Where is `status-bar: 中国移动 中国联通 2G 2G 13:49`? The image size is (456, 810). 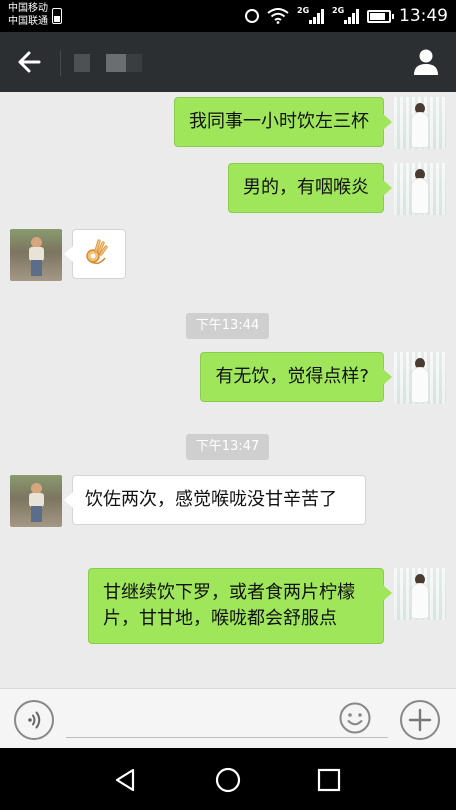 status-bar: 中国移动 中国联通 2G 2G 13:49 is located at coordinates (228, 16).